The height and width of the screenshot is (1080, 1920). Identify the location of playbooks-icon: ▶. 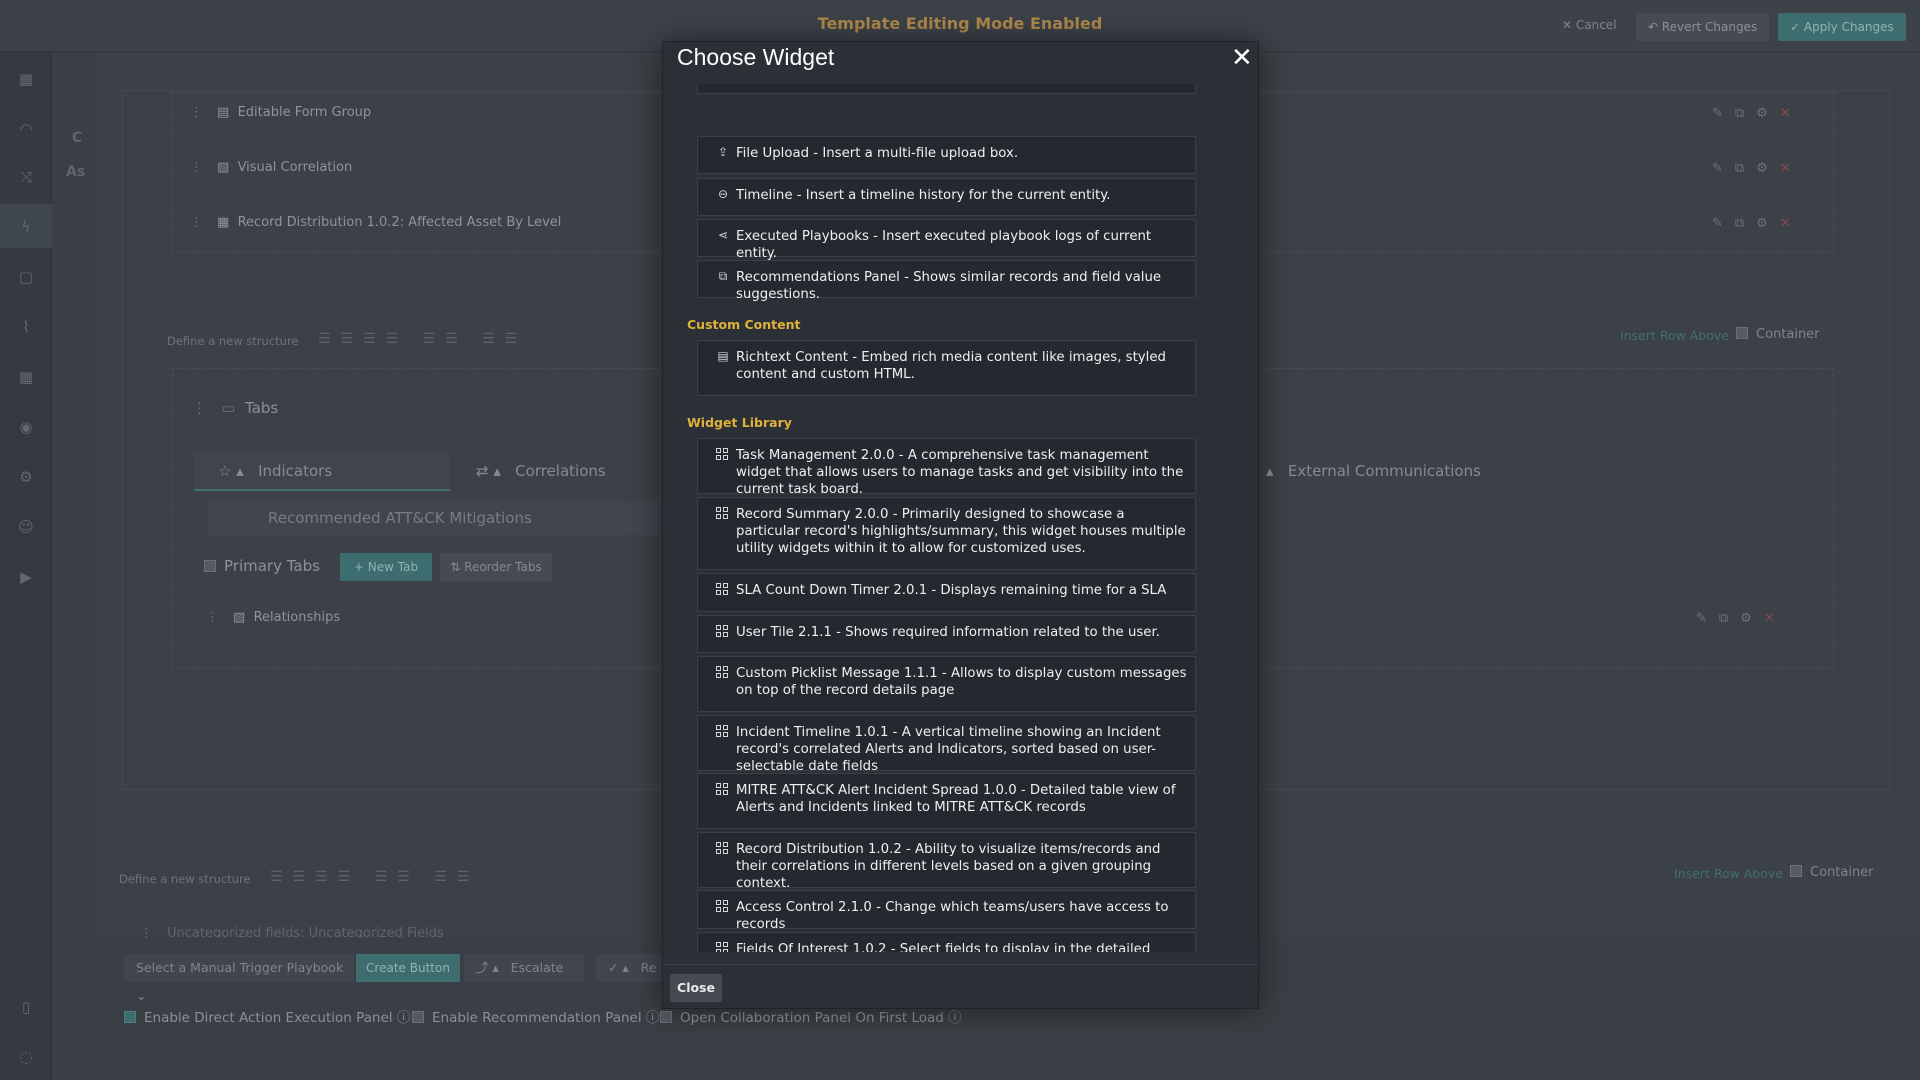
(26, 577).